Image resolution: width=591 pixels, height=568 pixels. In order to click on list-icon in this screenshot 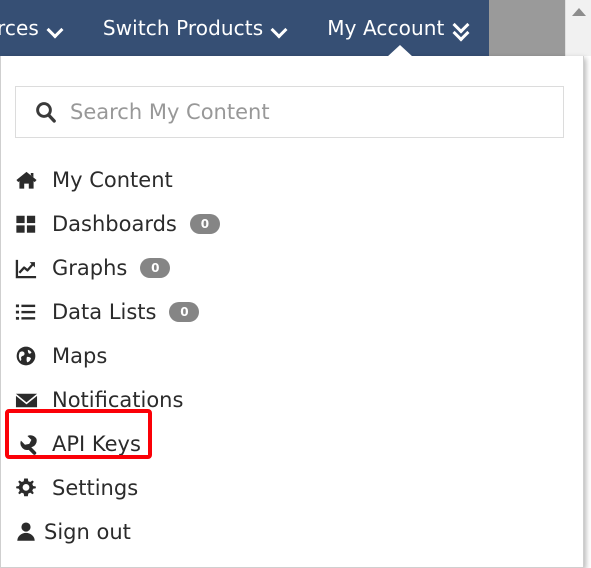, I will do `click(28, 312)`.